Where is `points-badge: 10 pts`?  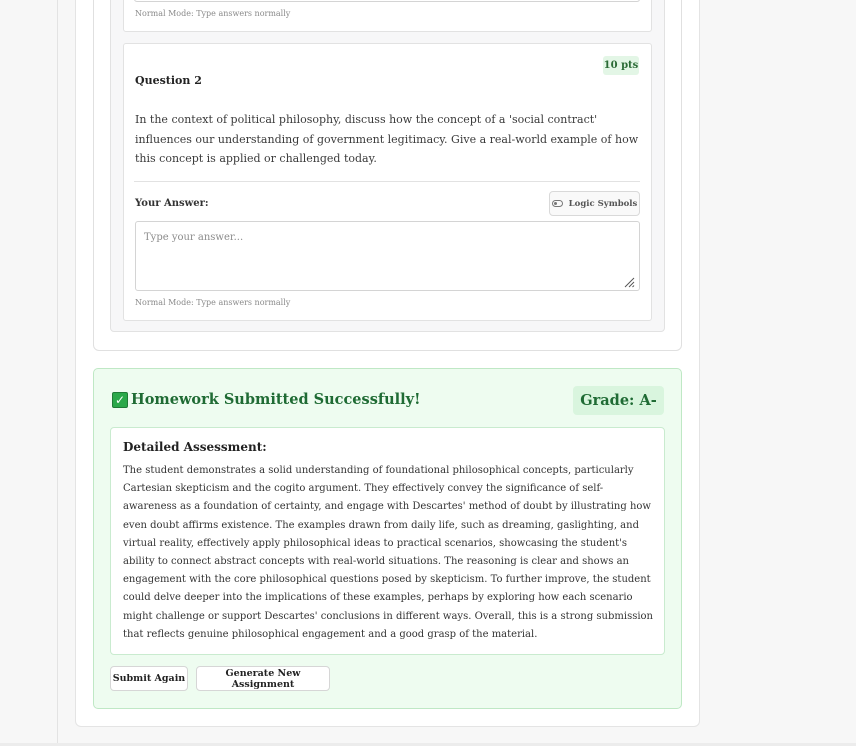 points-badge: 10 pts is located at coordinates (621, 65).